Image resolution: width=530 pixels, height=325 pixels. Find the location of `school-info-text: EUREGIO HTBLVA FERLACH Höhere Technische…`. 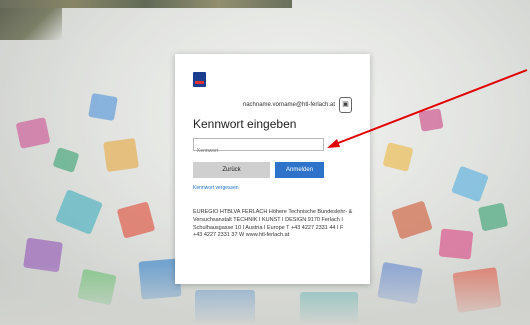

school-info-text: EUREGIO HTBLVA FERLACH Höhere Technische… is located at coordinates (273, 224).